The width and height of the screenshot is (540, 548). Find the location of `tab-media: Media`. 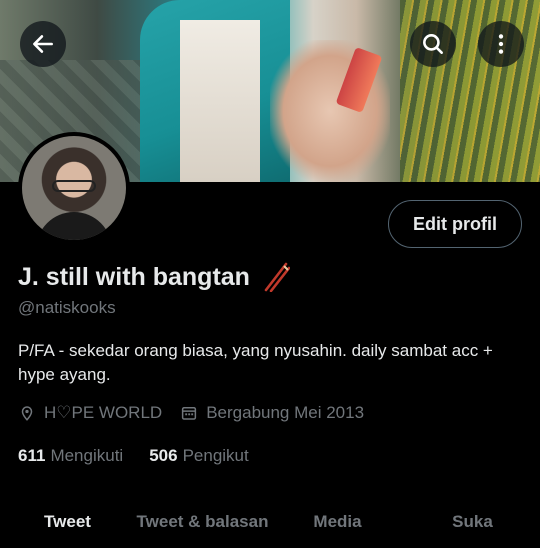

tab-media: Media is located at coordinates (337, 522).